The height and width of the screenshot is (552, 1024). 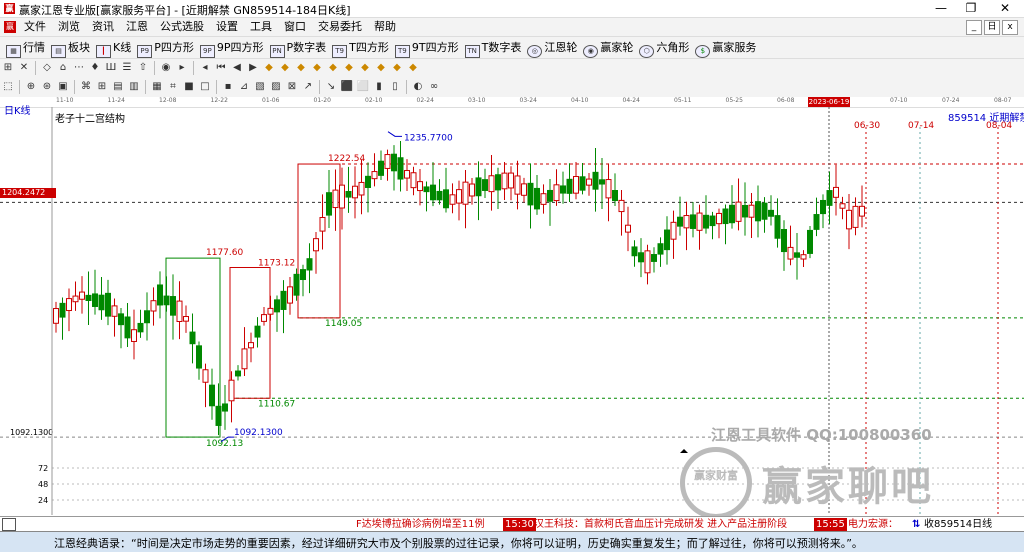 I want to click on chart-tool-18-icon: ↗, so click(x=308, y=87).